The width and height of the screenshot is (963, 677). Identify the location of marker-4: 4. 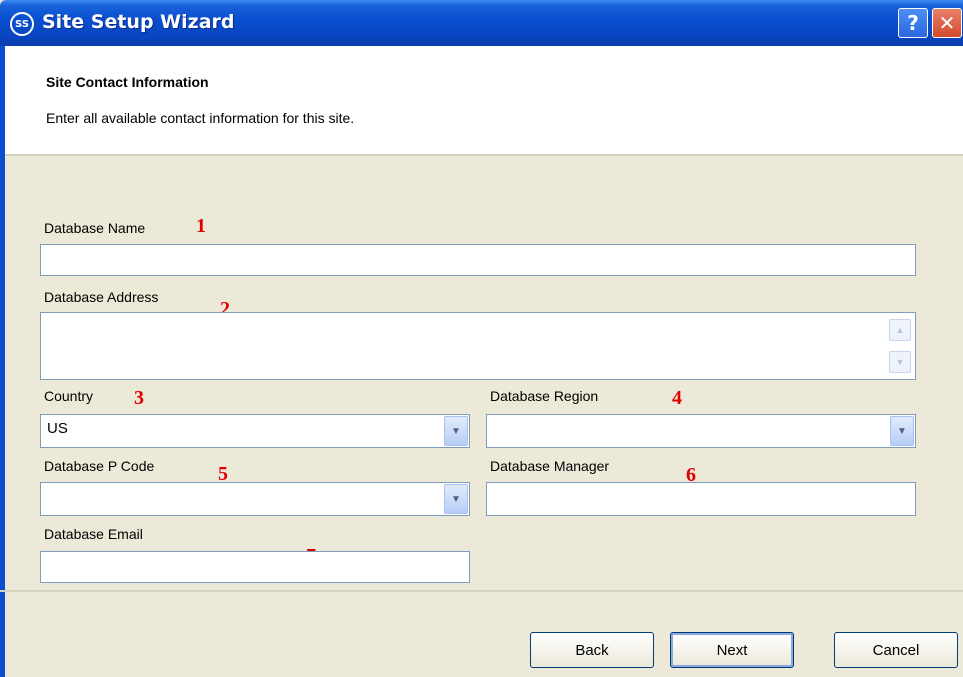
(677, 398).